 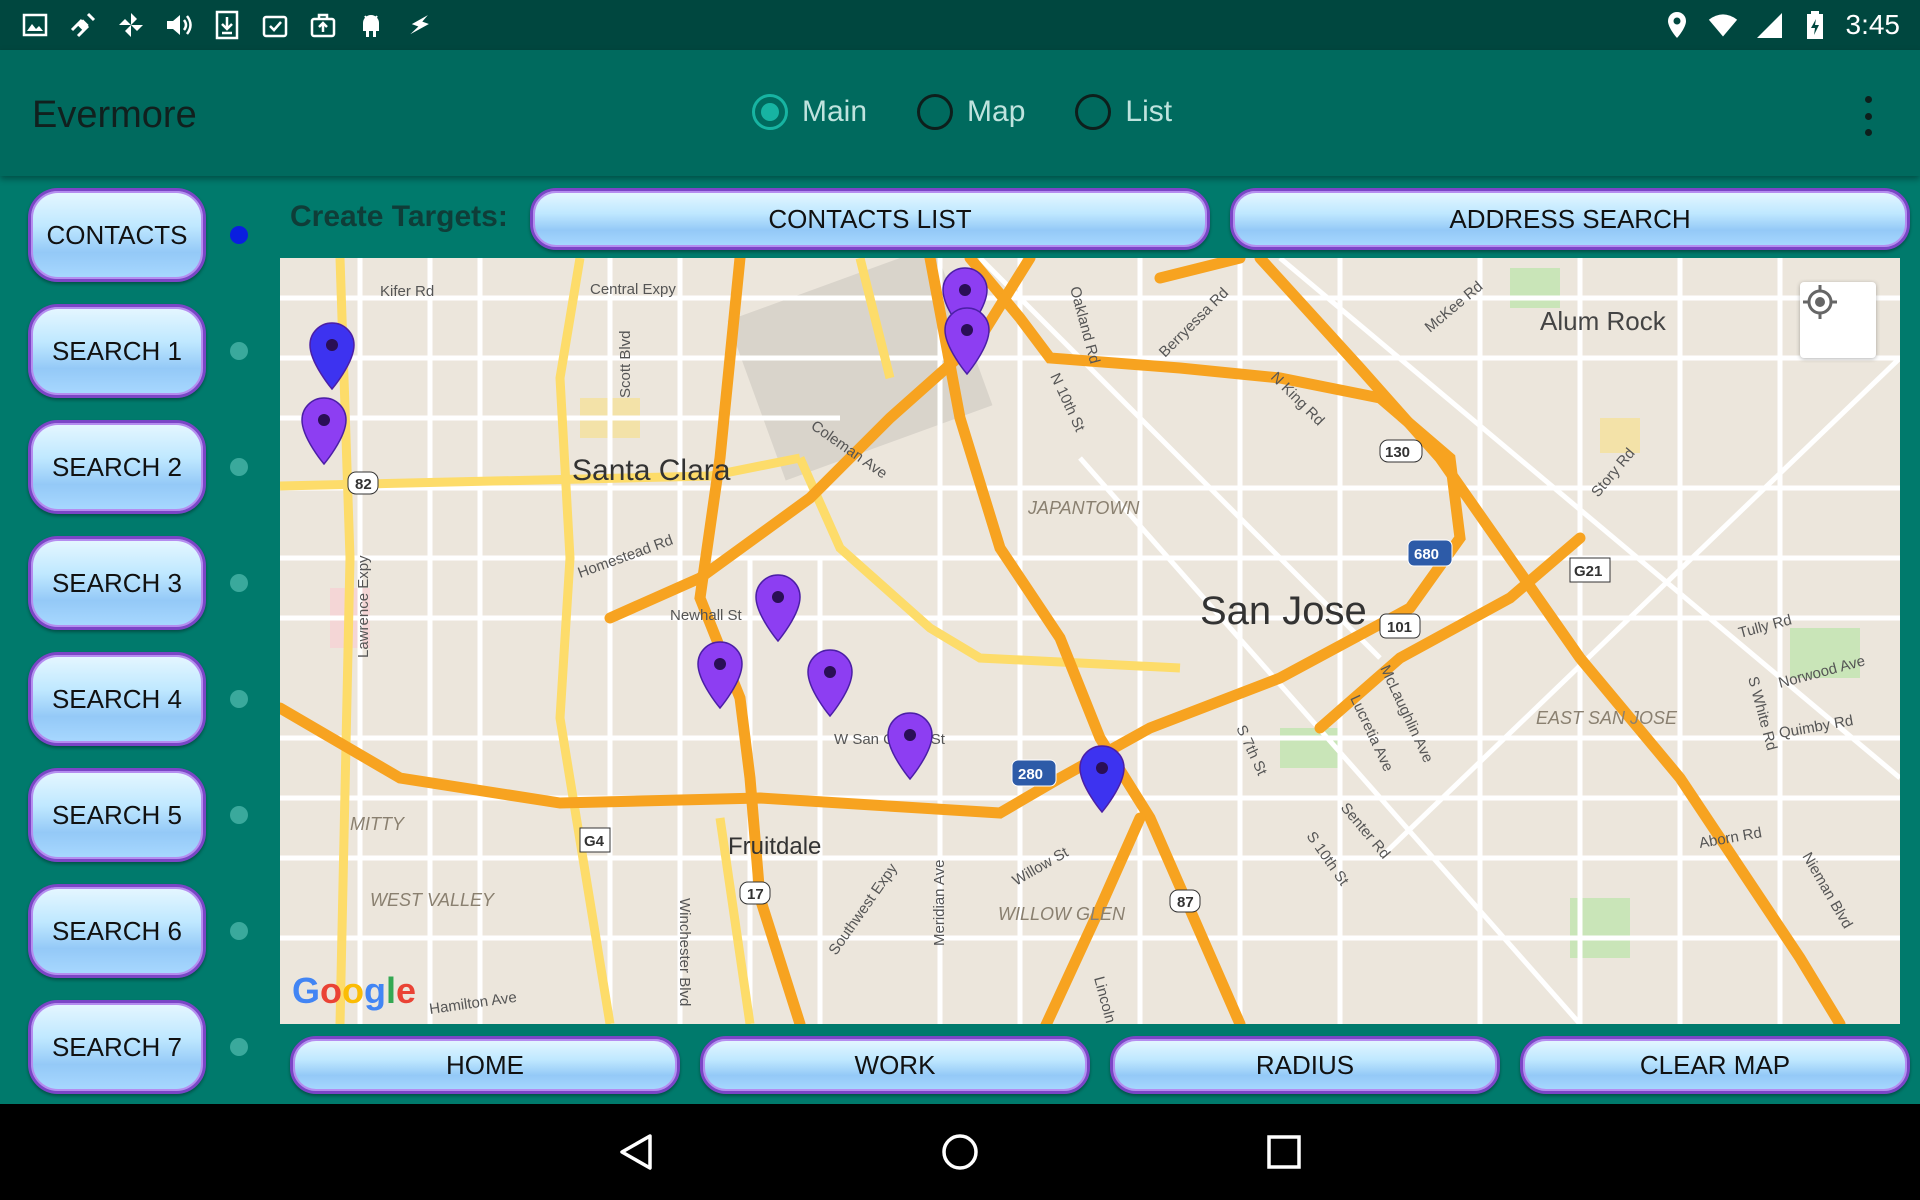 What do you see at coordinates (1284, 1152) in the screenshot?
I see `recents-square-icon` at bounding box center [1284, 1152].